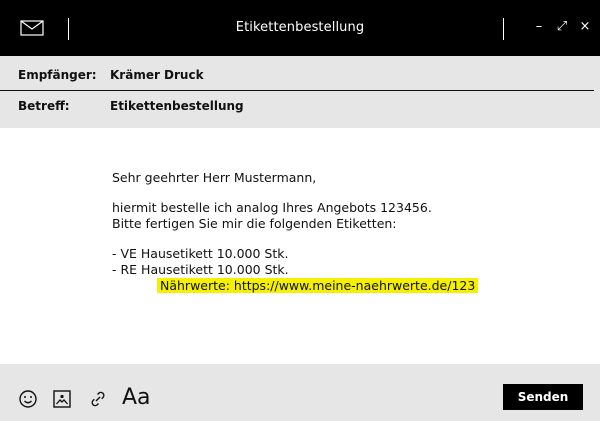 Image resolution: width=600 pixels, height=421 pixels. Describe the element at coordinates (177, 106) in the screenshot. I see `subject-field: Etikettenbestellung` at that location.